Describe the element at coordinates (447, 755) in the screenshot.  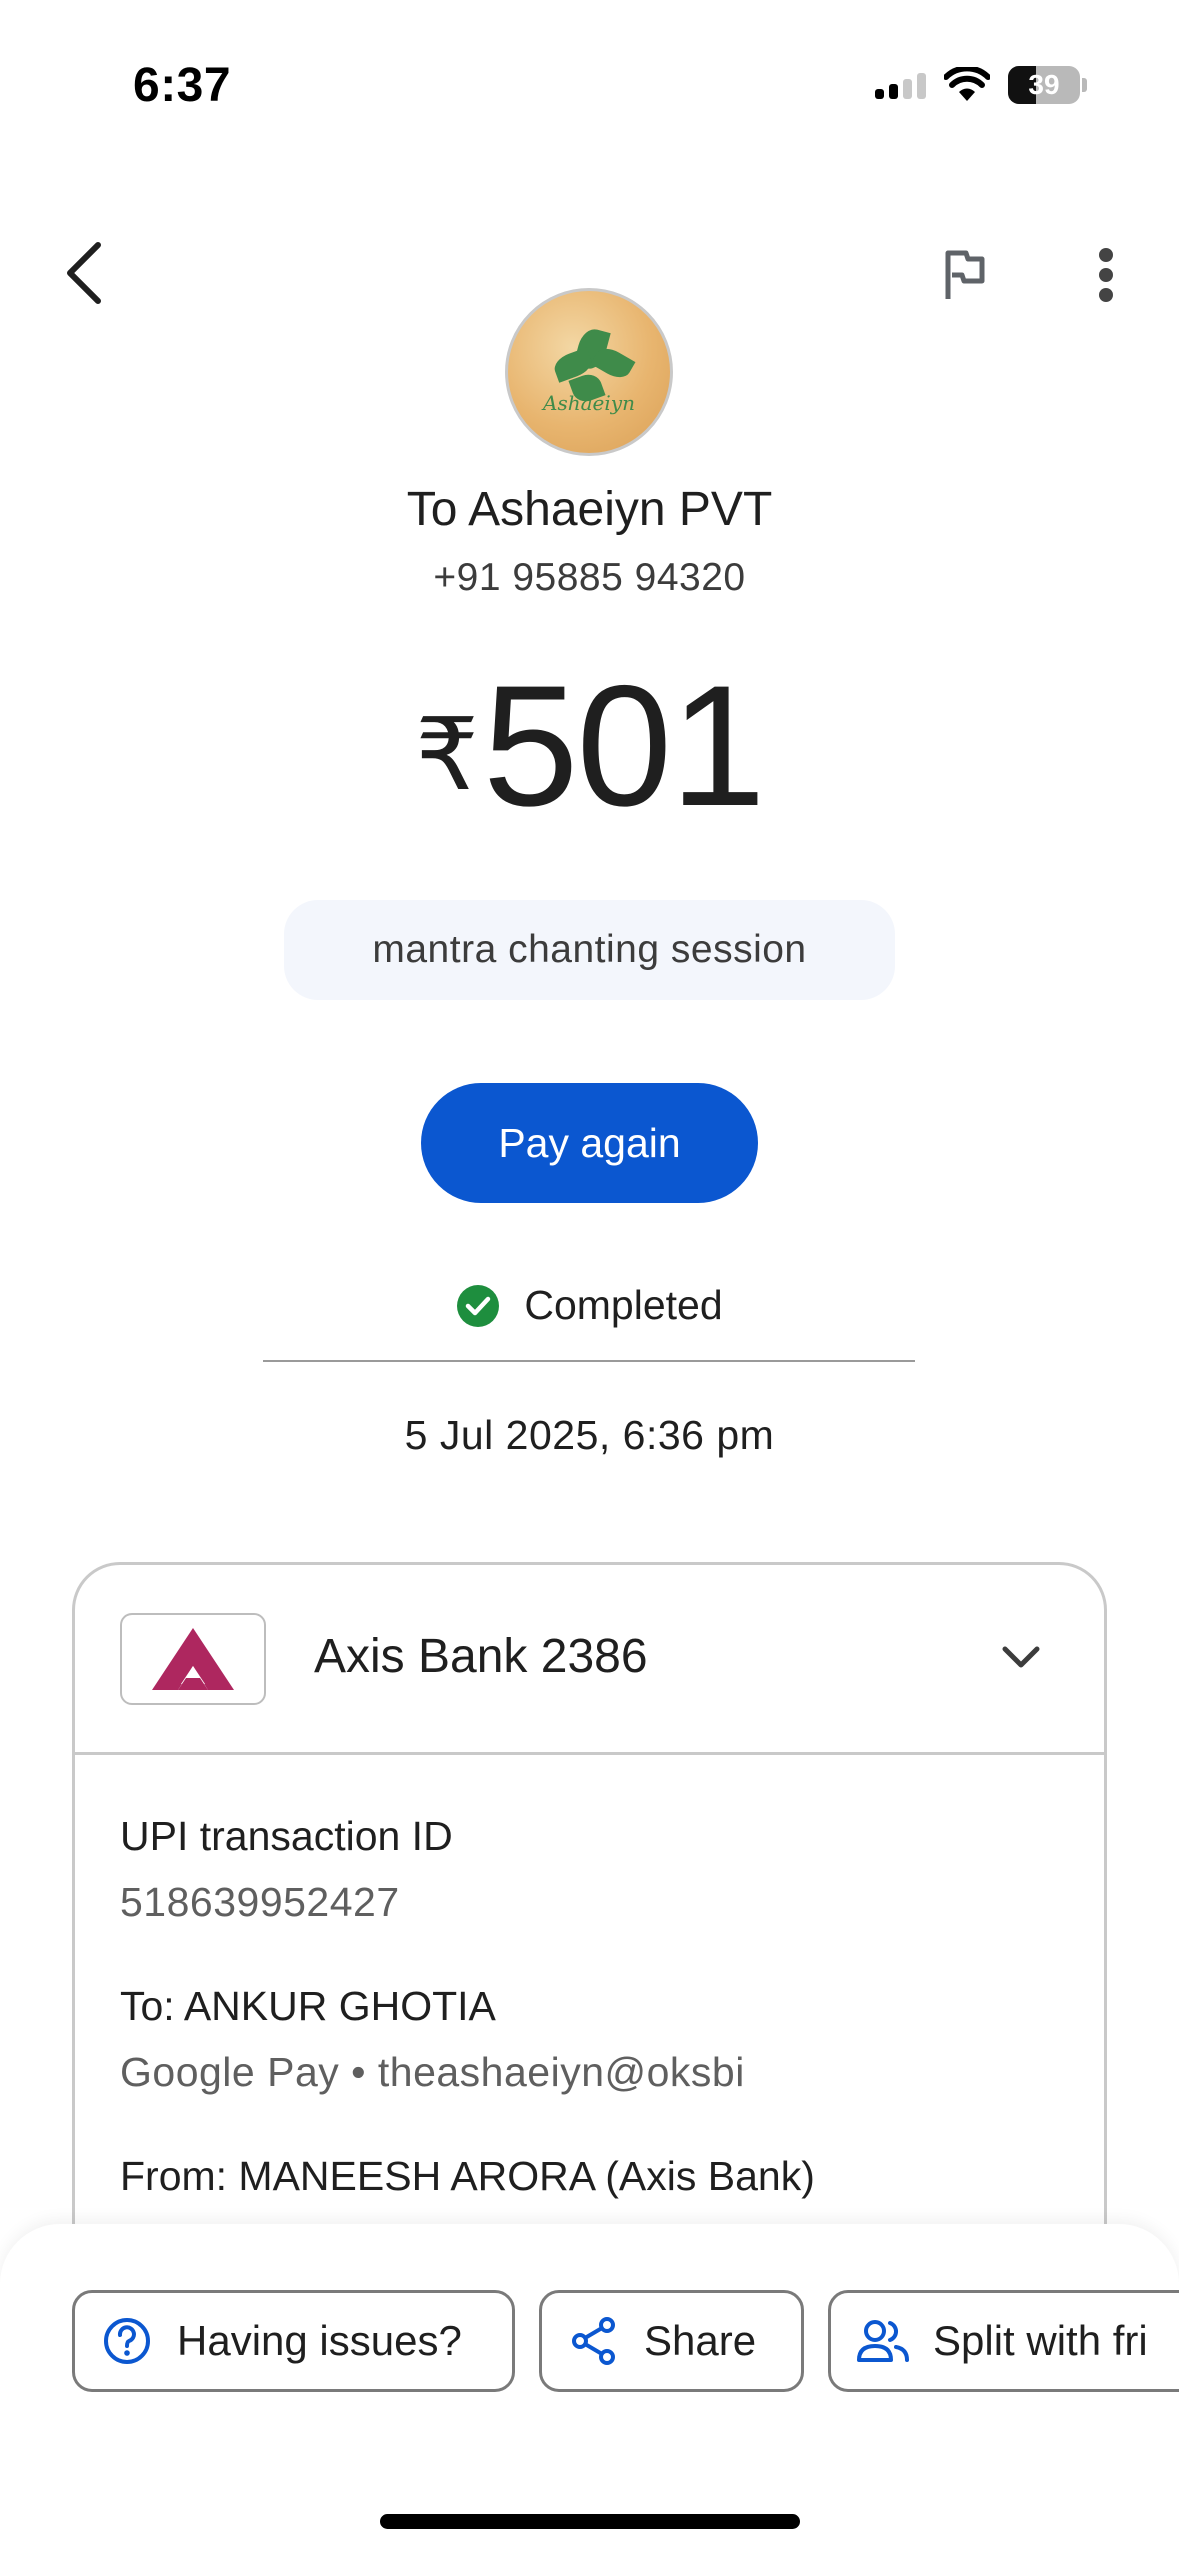
I see `currency-symbol: ₹` at that location.